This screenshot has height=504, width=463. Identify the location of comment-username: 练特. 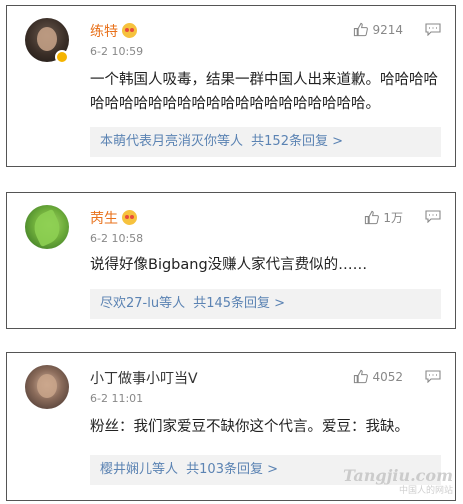
(113, 31).